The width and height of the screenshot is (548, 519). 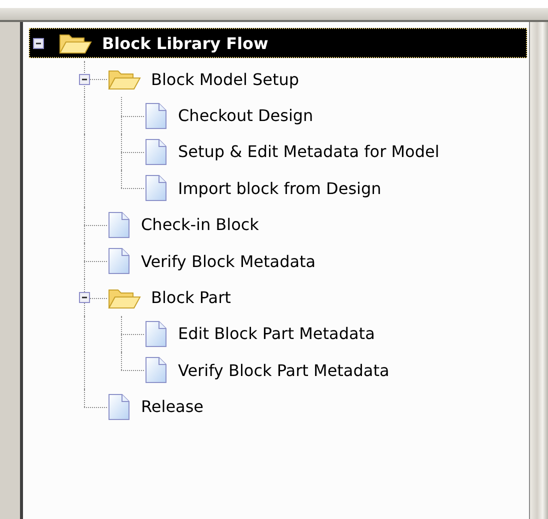 I want to click on tree-item: Edit Block Part Metadata, so click(x=276, y=334).